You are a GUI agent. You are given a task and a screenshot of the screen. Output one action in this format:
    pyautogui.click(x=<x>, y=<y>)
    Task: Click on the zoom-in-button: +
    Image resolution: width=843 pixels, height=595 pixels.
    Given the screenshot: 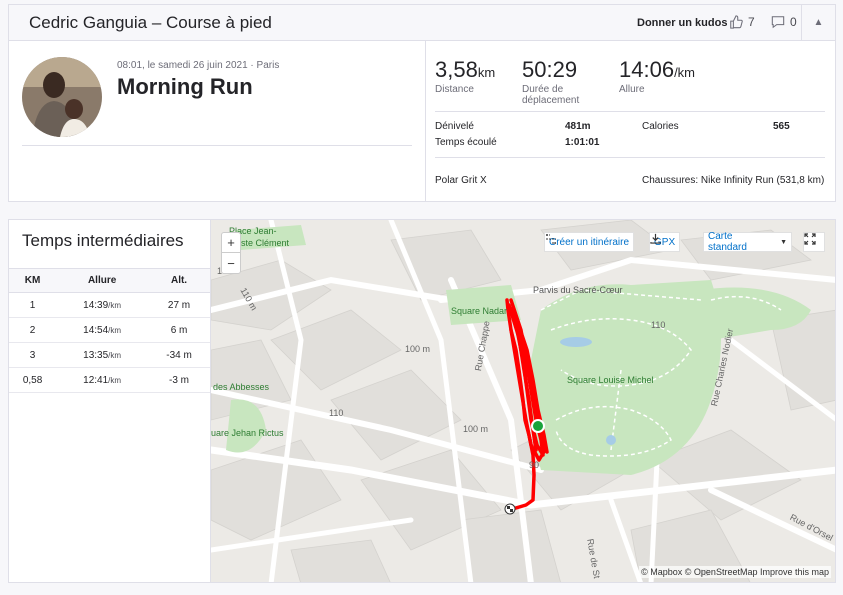 What is the action you would take?
    pyautogui.click(x=231, y=243)
    